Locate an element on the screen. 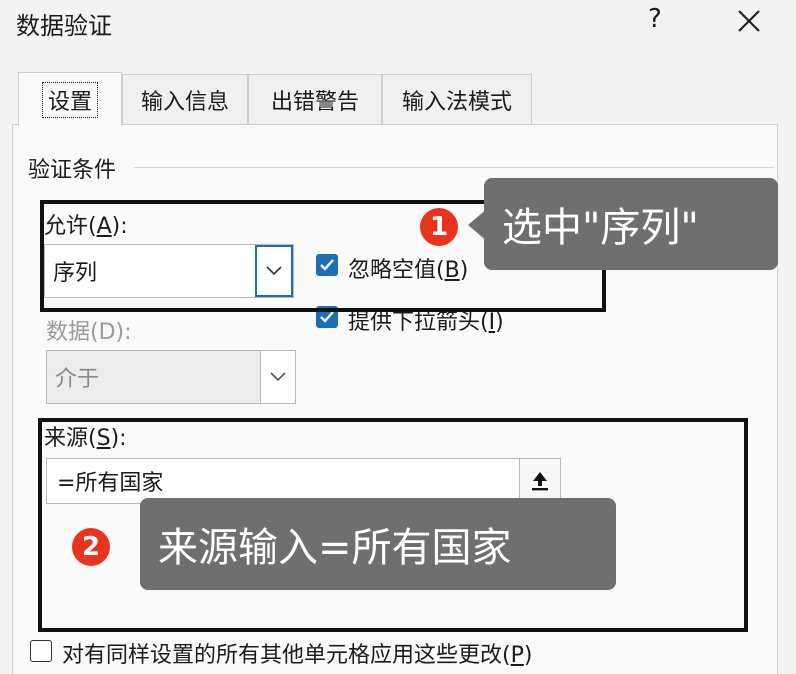 The image size is (796, 674). annotation-callout-1: 选中"序列" is located at coordinates (631, 224).